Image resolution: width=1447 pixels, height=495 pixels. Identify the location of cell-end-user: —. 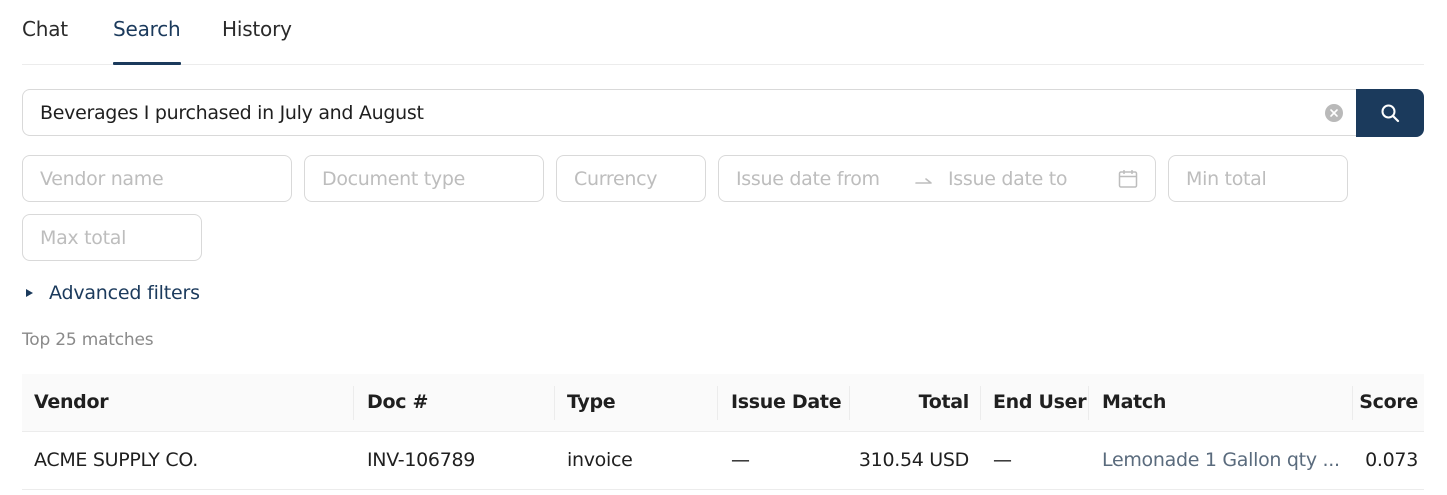
(1002, 460).